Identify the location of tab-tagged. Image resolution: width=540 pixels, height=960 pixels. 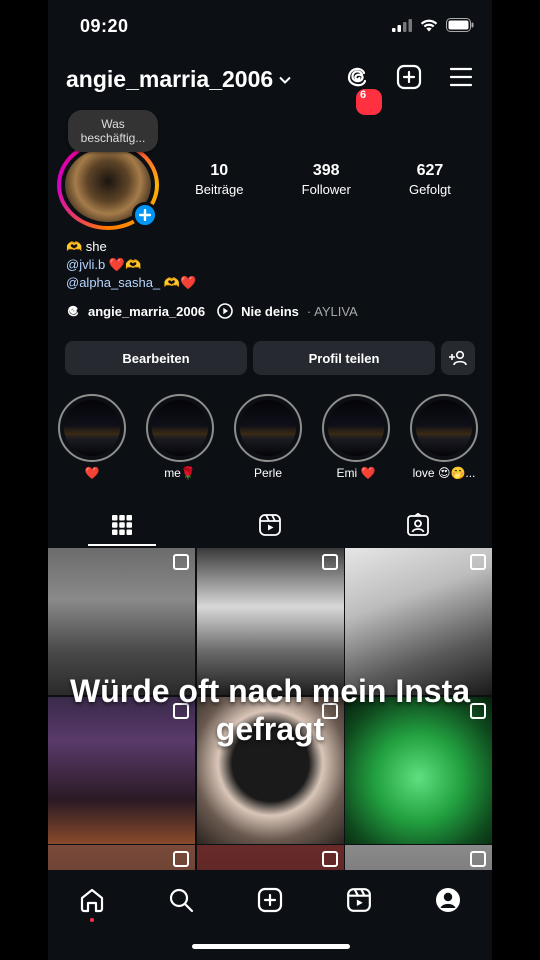
(418, 525).